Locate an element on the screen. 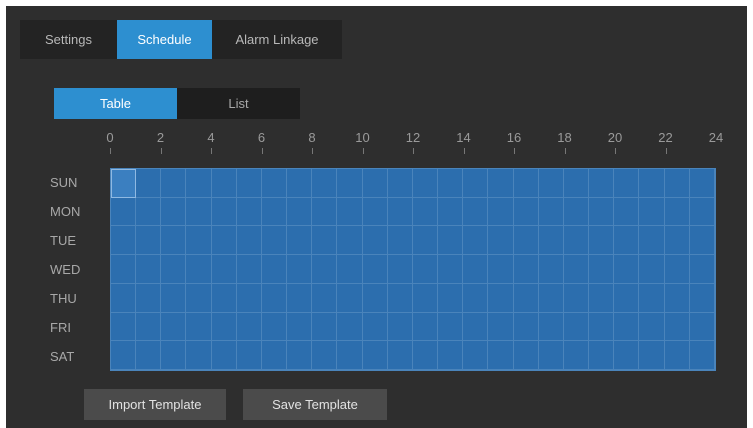  save-template-button: Save Template is located at coordinates (315, 404).